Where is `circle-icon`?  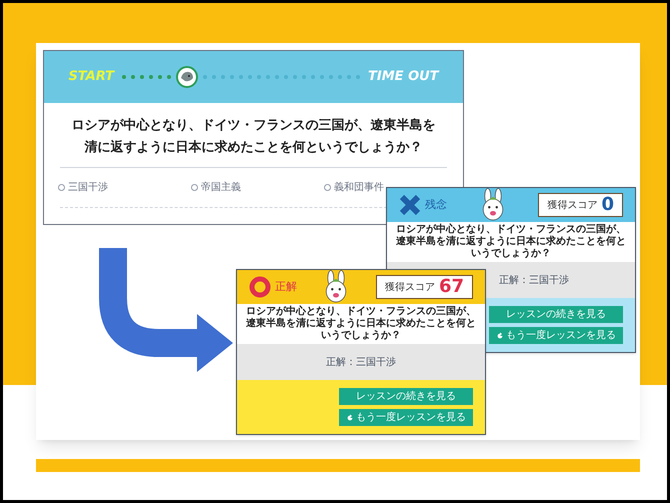 circle-icon is located at coordinates (260, 287).